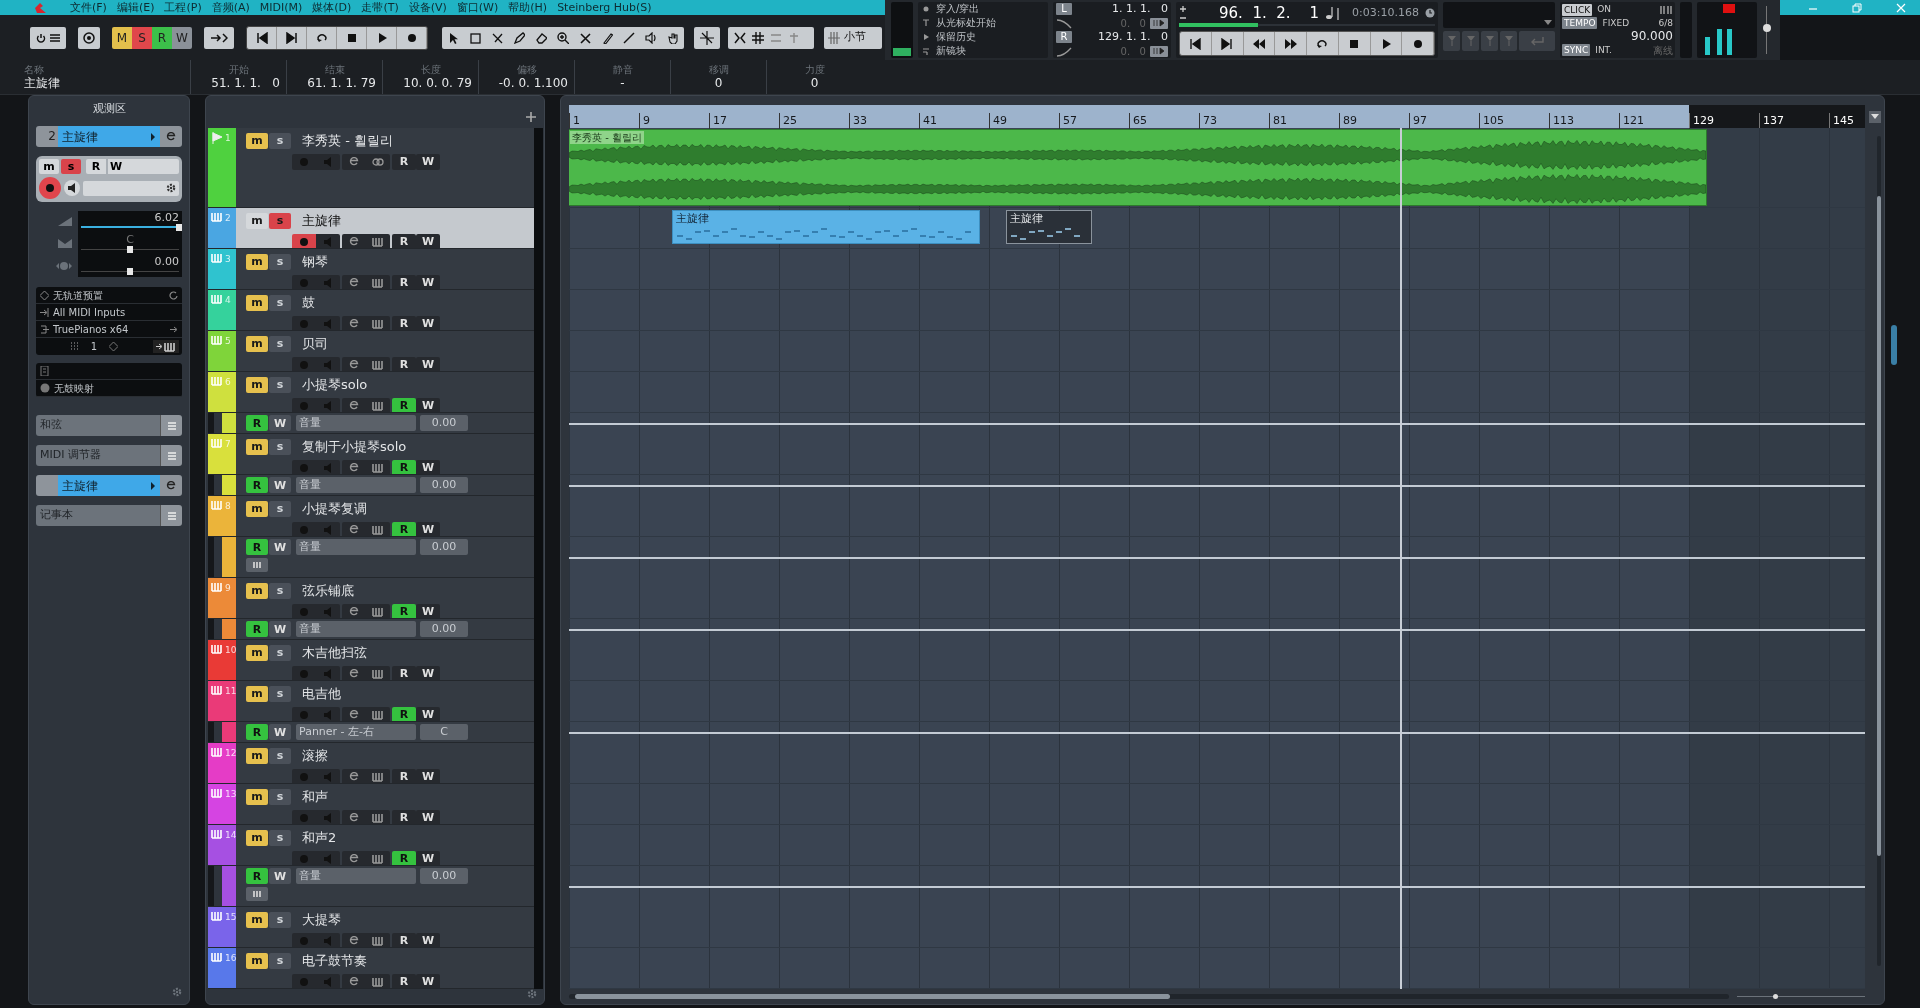  I want to click on transport-option: 从光标处开始, so click(966, 23).